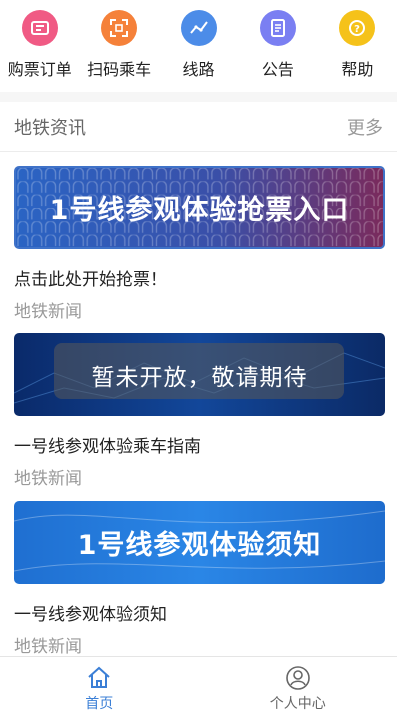  I want to click on tab-home: 首页, so click(99, 688).